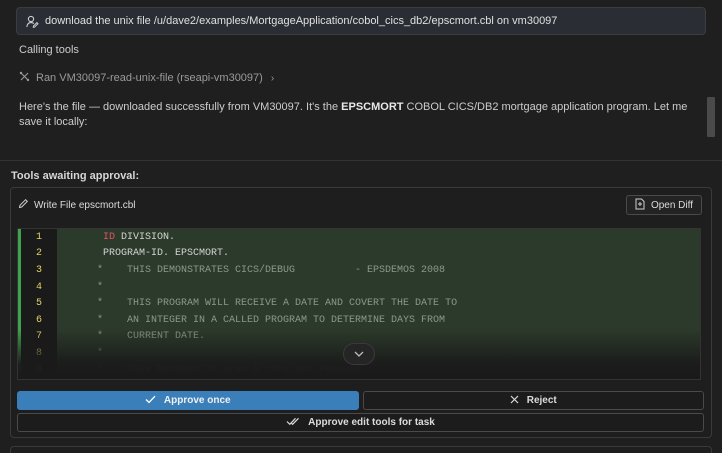  I want to click on approve-edit-tools-label: Approve edit tools for task, so click(371, 422).